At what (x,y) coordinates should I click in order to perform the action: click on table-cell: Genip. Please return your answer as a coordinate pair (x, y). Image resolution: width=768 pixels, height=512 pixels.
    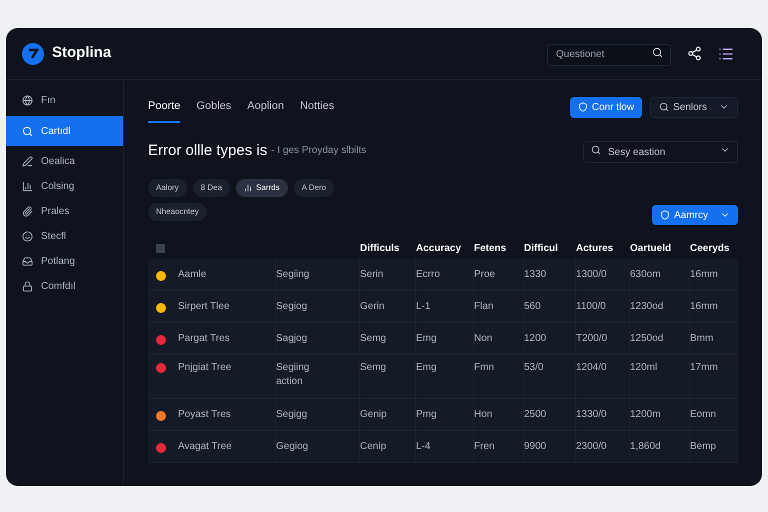
    Looking at the image, I should click on (373, 415).